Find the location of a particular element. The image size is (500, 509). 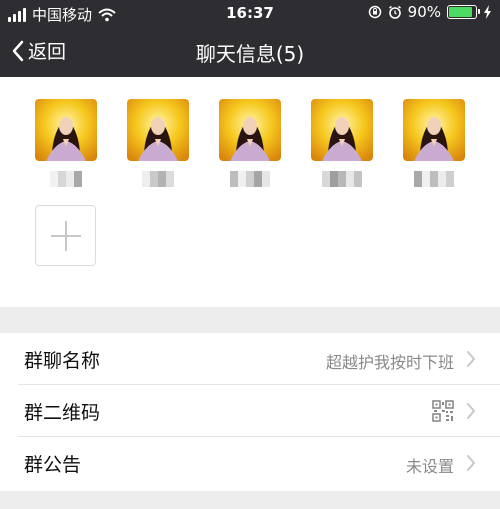

group-name-value: 超越护我按时下班 is located at coordinates (389, 362).